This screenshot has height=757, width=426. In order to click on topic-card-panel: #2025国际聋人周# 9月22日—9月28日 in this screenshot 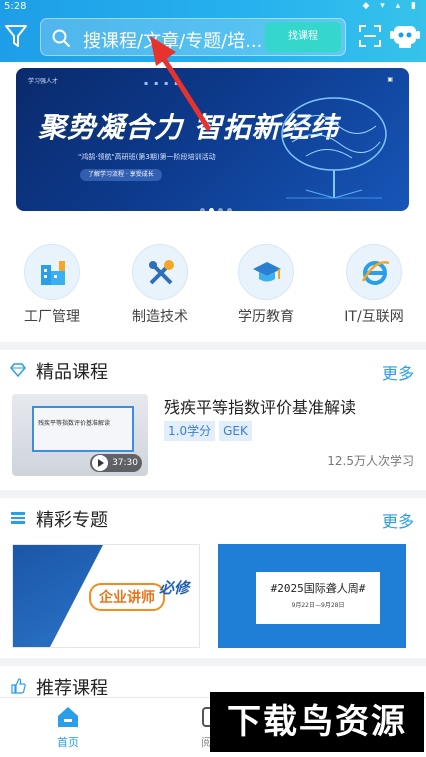, I will do `click(318, 598)`.